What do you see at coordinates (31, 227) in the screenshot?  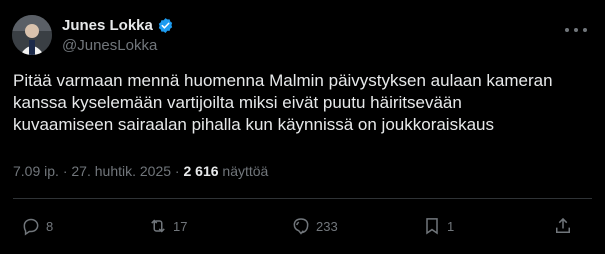 I see `reply-icon` at bounding box center [31, 227].